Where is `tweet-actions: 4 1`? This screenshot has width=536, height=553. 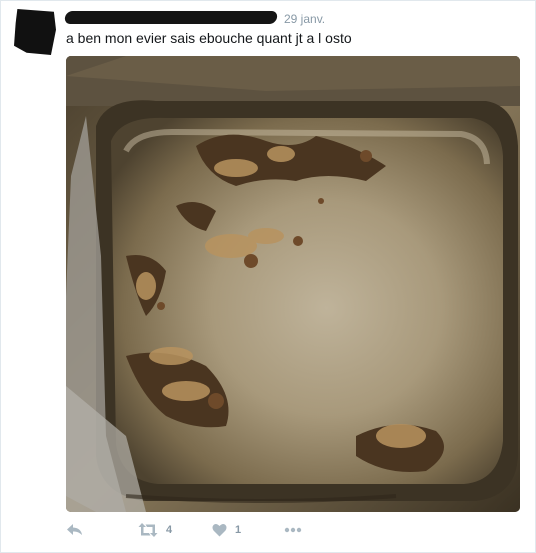
tweet-actions: 4 1 is located at coordinates (296, 530).